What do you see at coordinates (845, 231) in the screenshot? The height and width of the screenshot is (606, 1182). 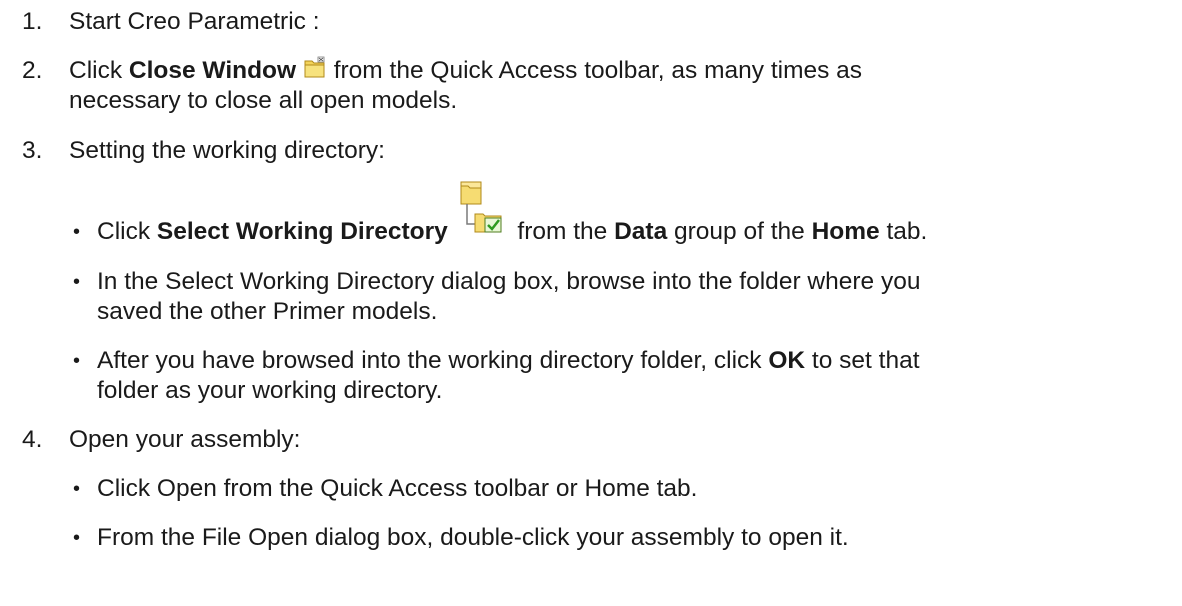 I see `home-tab-label: Home` at bounding box center [845, 231].